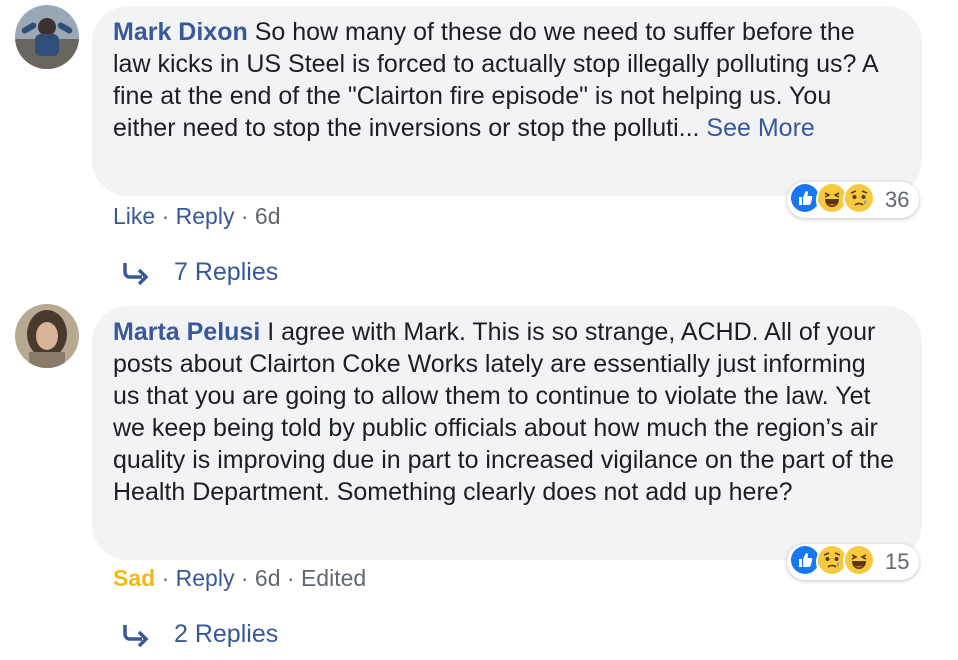 The height and width of the screenshot is (660, 958). Describe the element at coordinates (134, 578) in the screenshot. I see `sad-reaction-button: Sad` at that location.